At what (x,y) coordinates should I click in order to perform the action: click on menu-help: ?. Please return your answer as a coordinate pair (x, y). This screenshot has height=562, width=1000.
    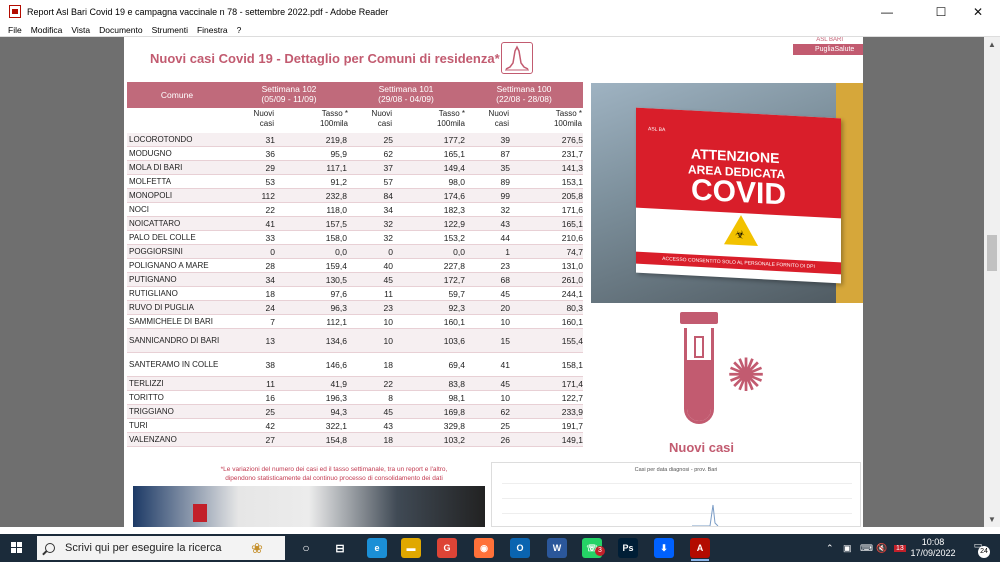
    Looking at the image, I should click on (239, 30).